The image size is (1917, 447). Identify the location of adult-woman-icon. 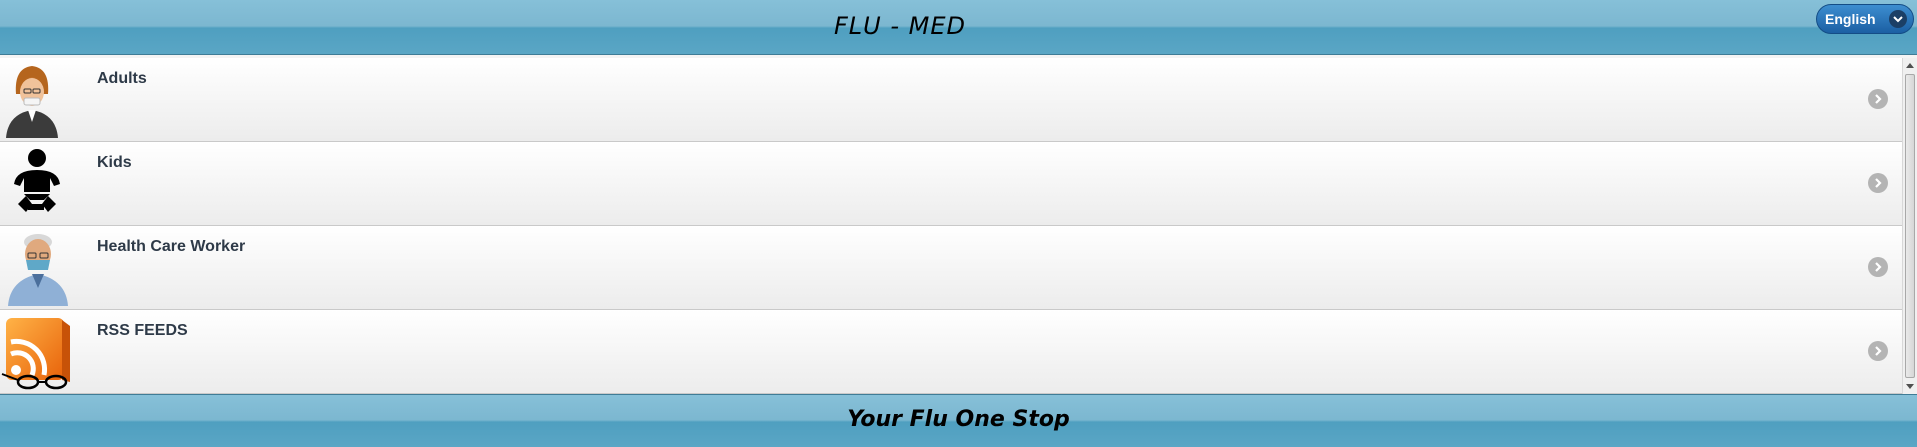
(40, 100).